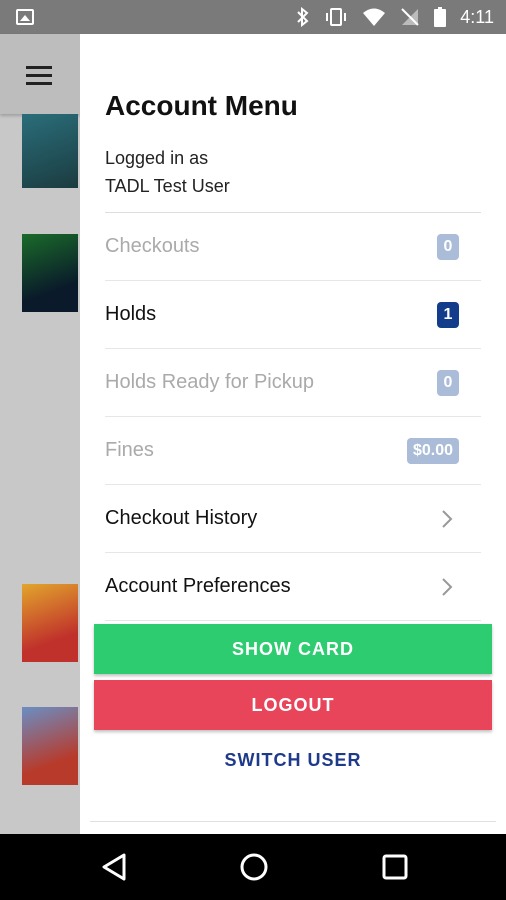 This screenshot has height=900, width=506. Describe the element at coordinates (293, 451) in the screenshot. I see `menu-item-fines: Fines $0.00` at that location.